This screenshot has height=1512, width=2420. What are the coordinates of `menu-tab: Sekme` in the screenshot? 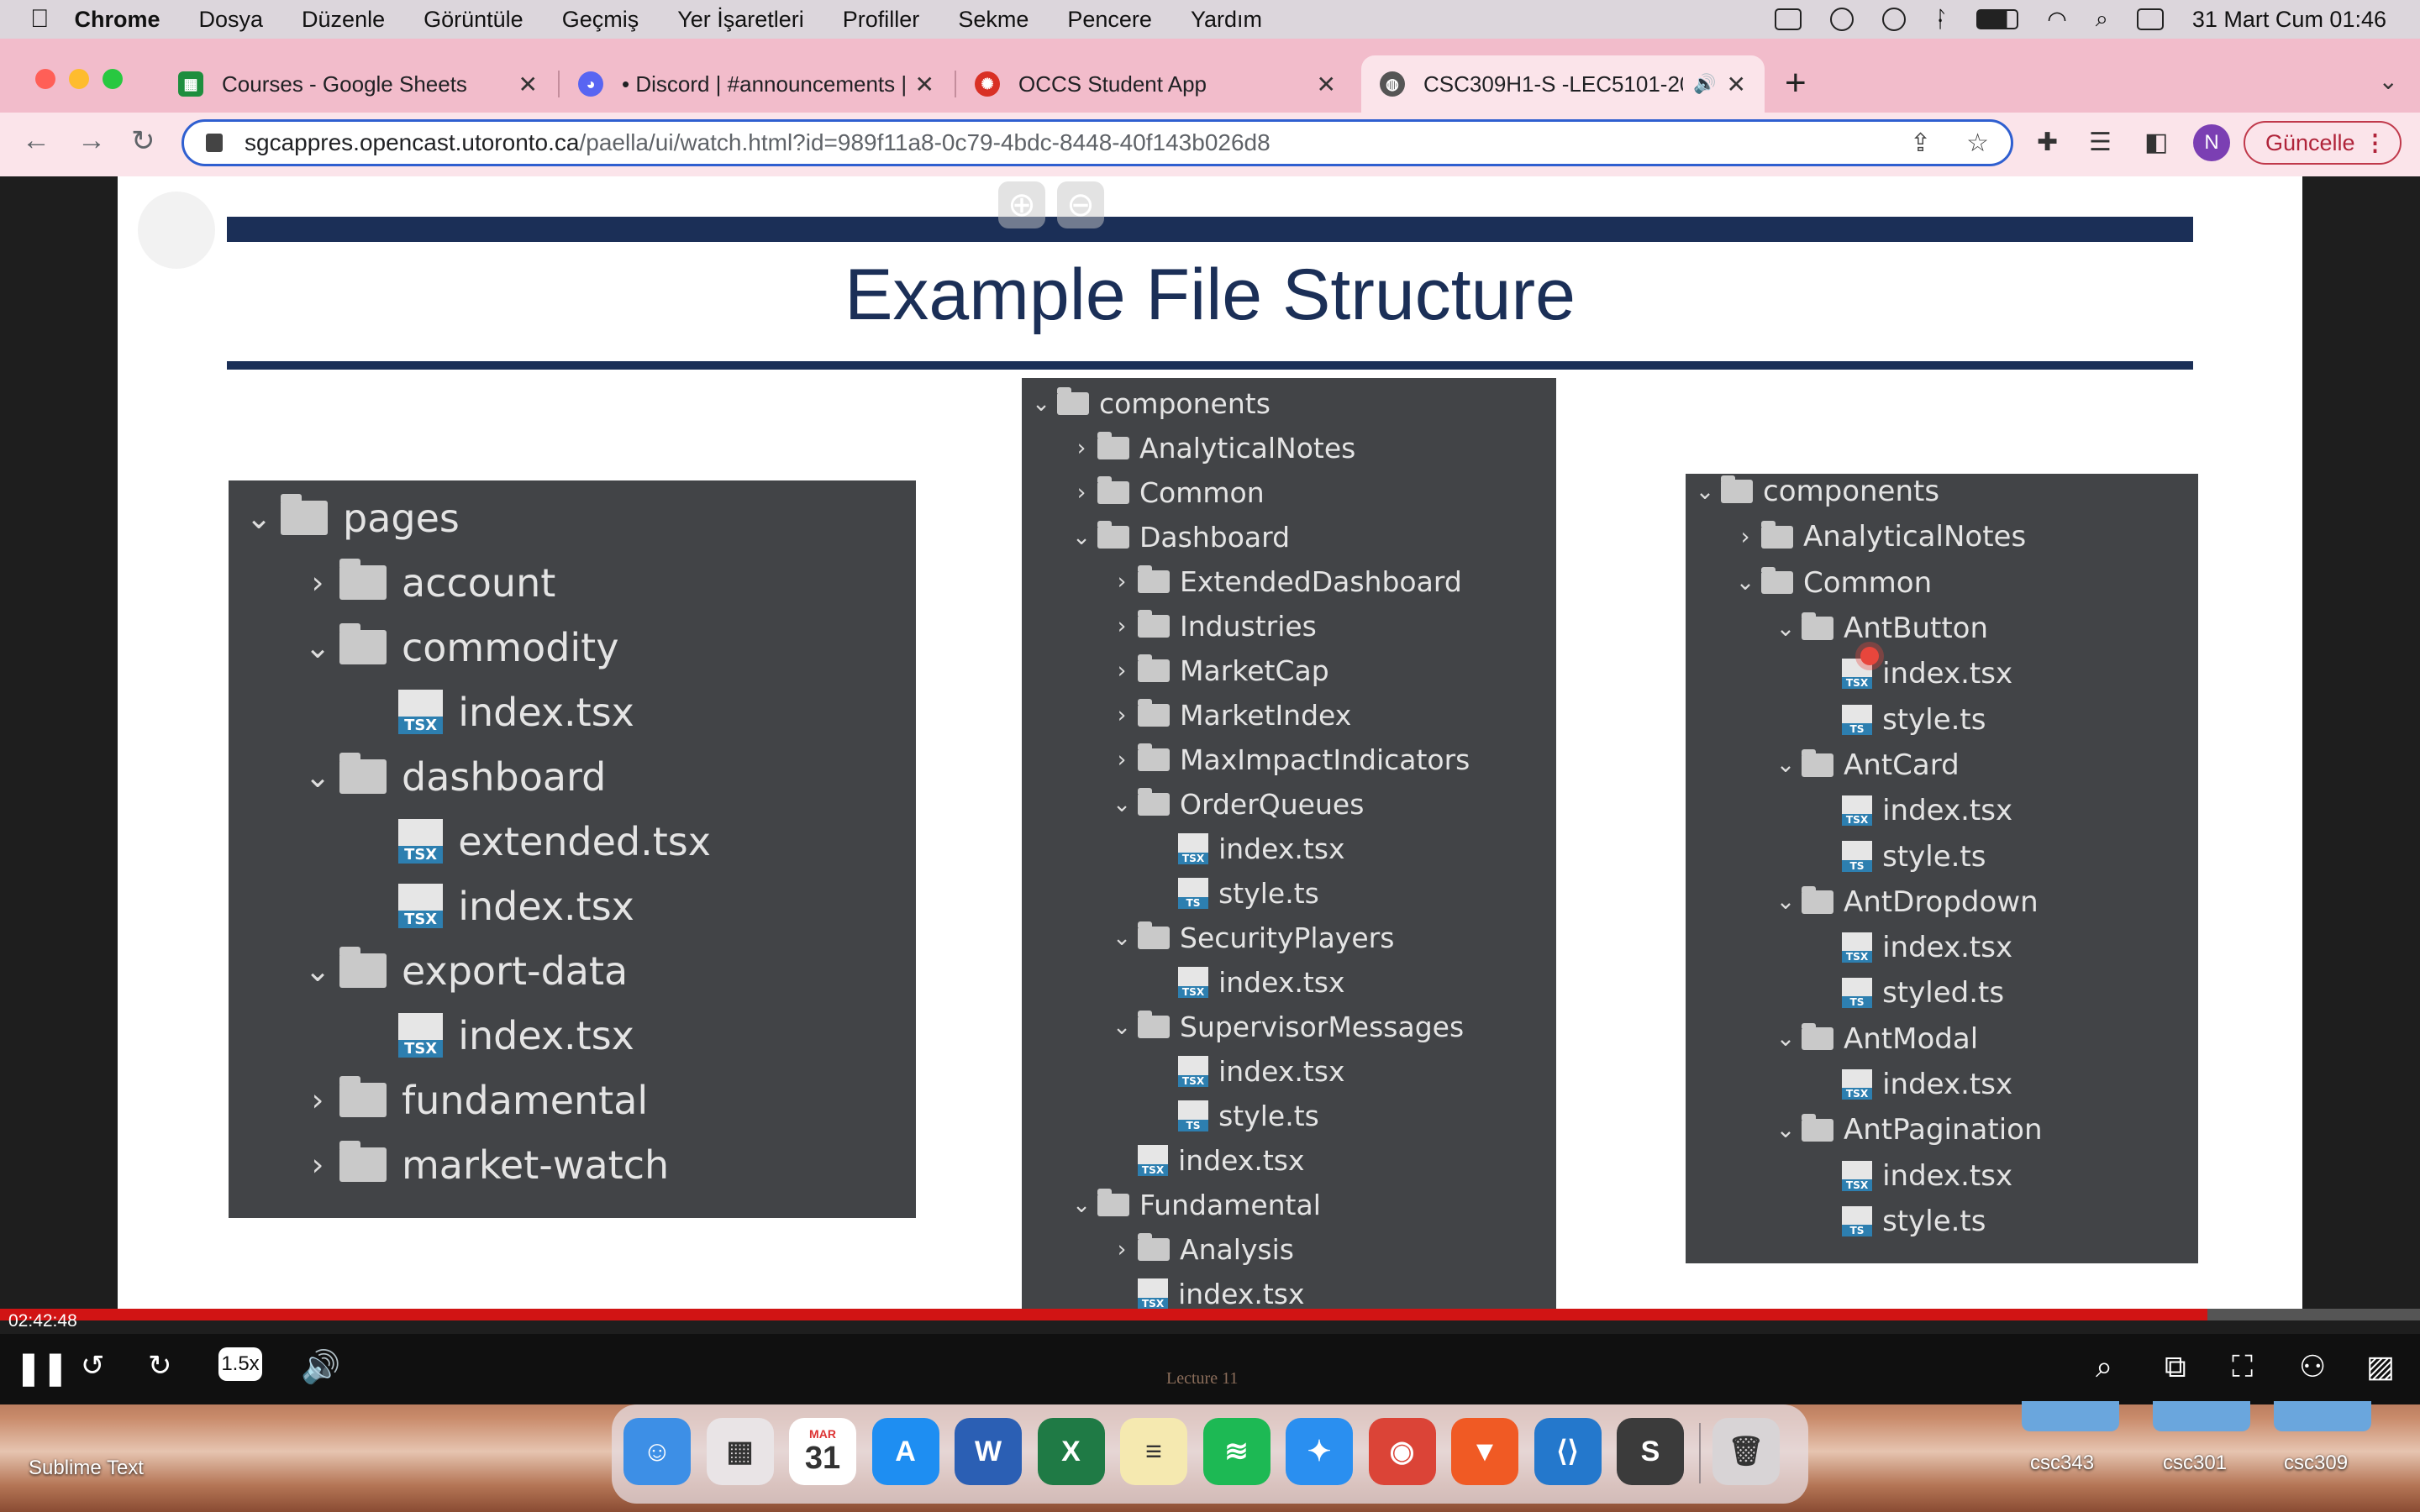 It's located at (993, 20).